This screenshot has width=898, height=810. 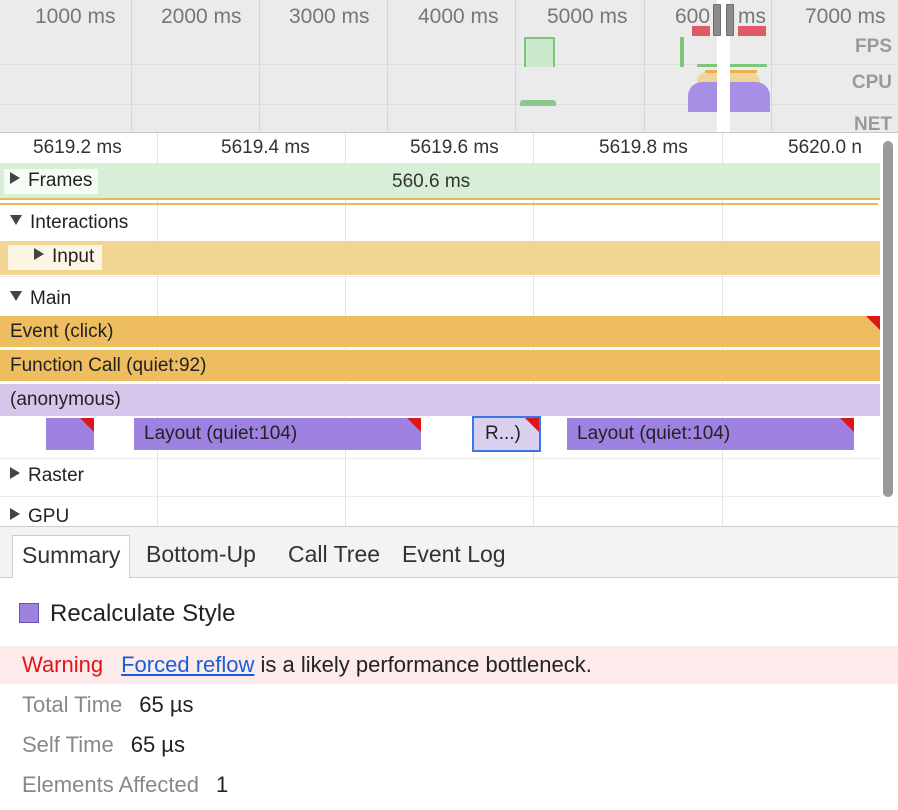 I want to click on frames-track-header: Frames, so click(x=51, y=181).